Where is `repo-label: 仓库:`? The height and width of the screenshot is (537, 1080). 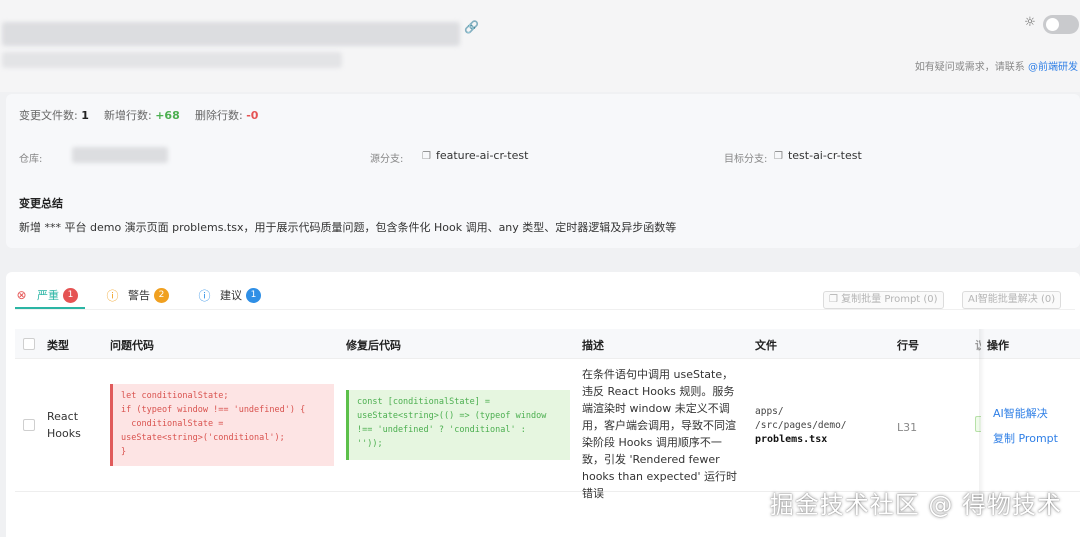 repo-label: 仓库: is located at coordinates (31, 159).